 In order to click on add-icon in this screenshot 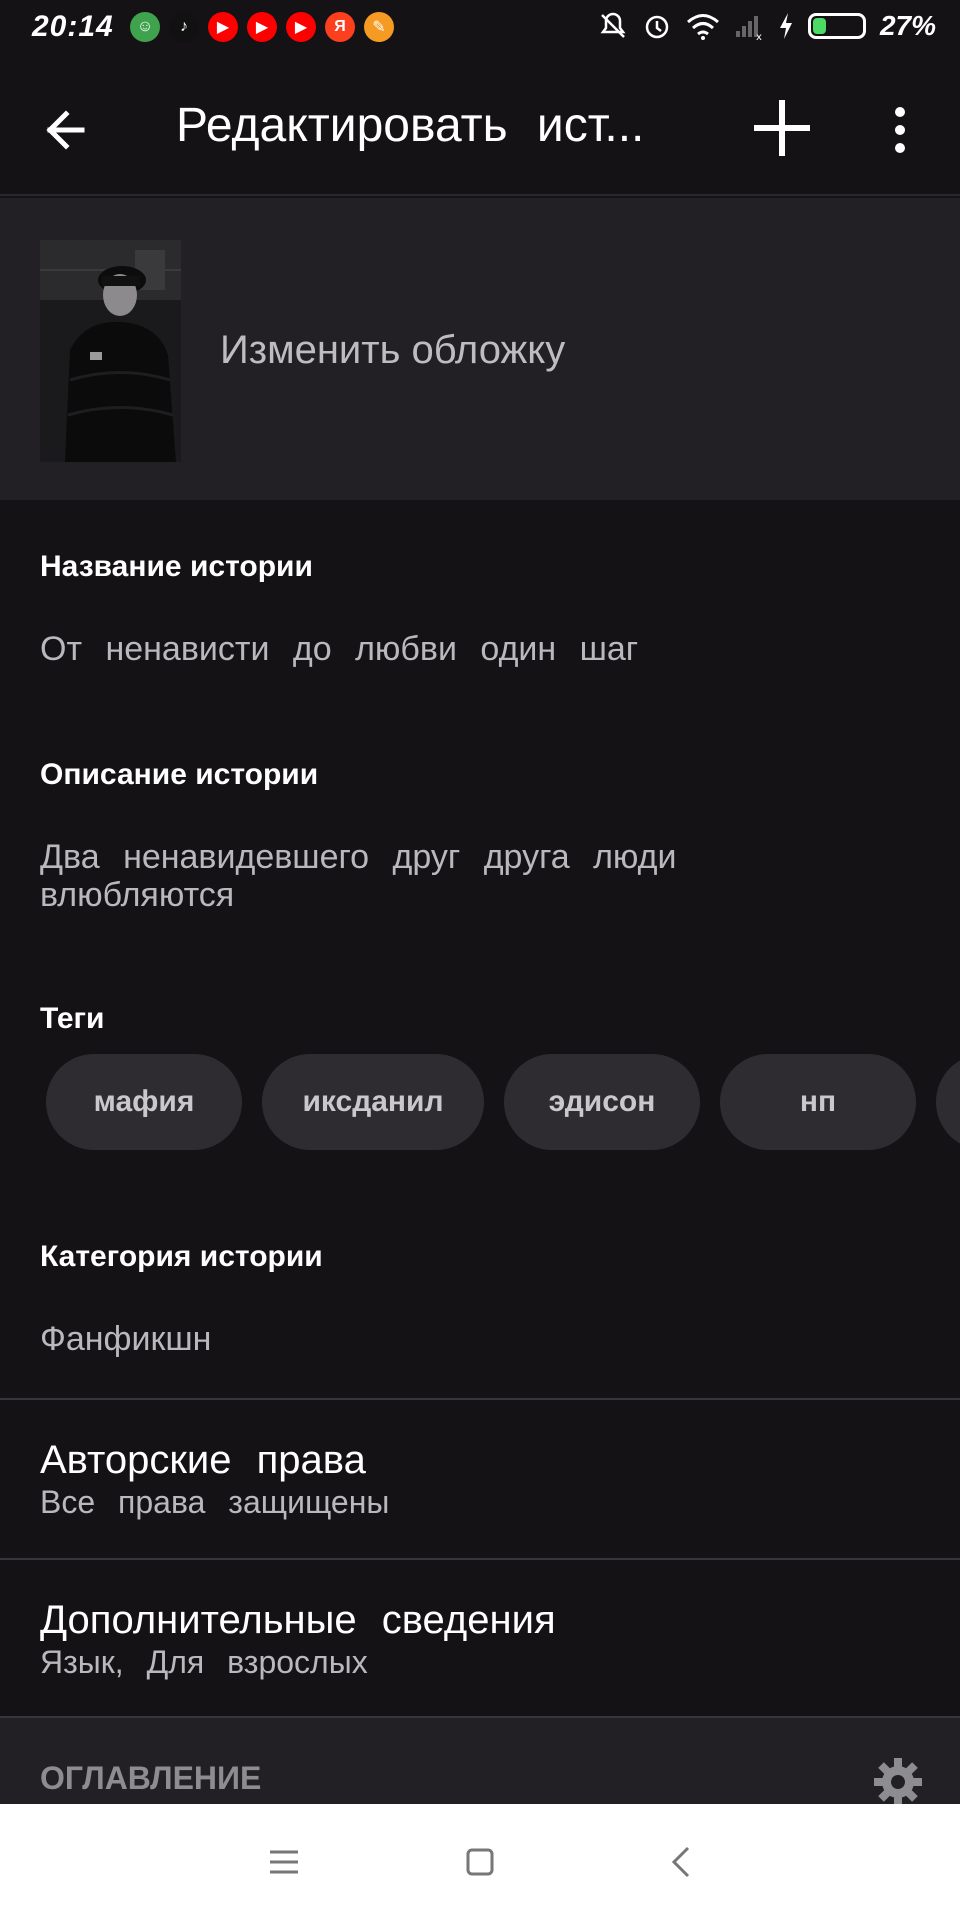, I will do `click(782, 128)`.